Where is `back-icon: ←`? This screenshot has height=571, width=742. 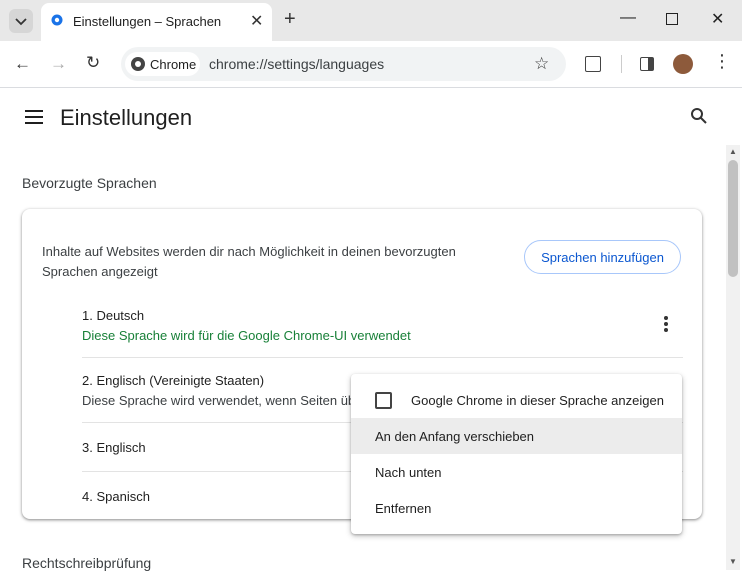 back-icon: ← is located at coordinates (22, 64).